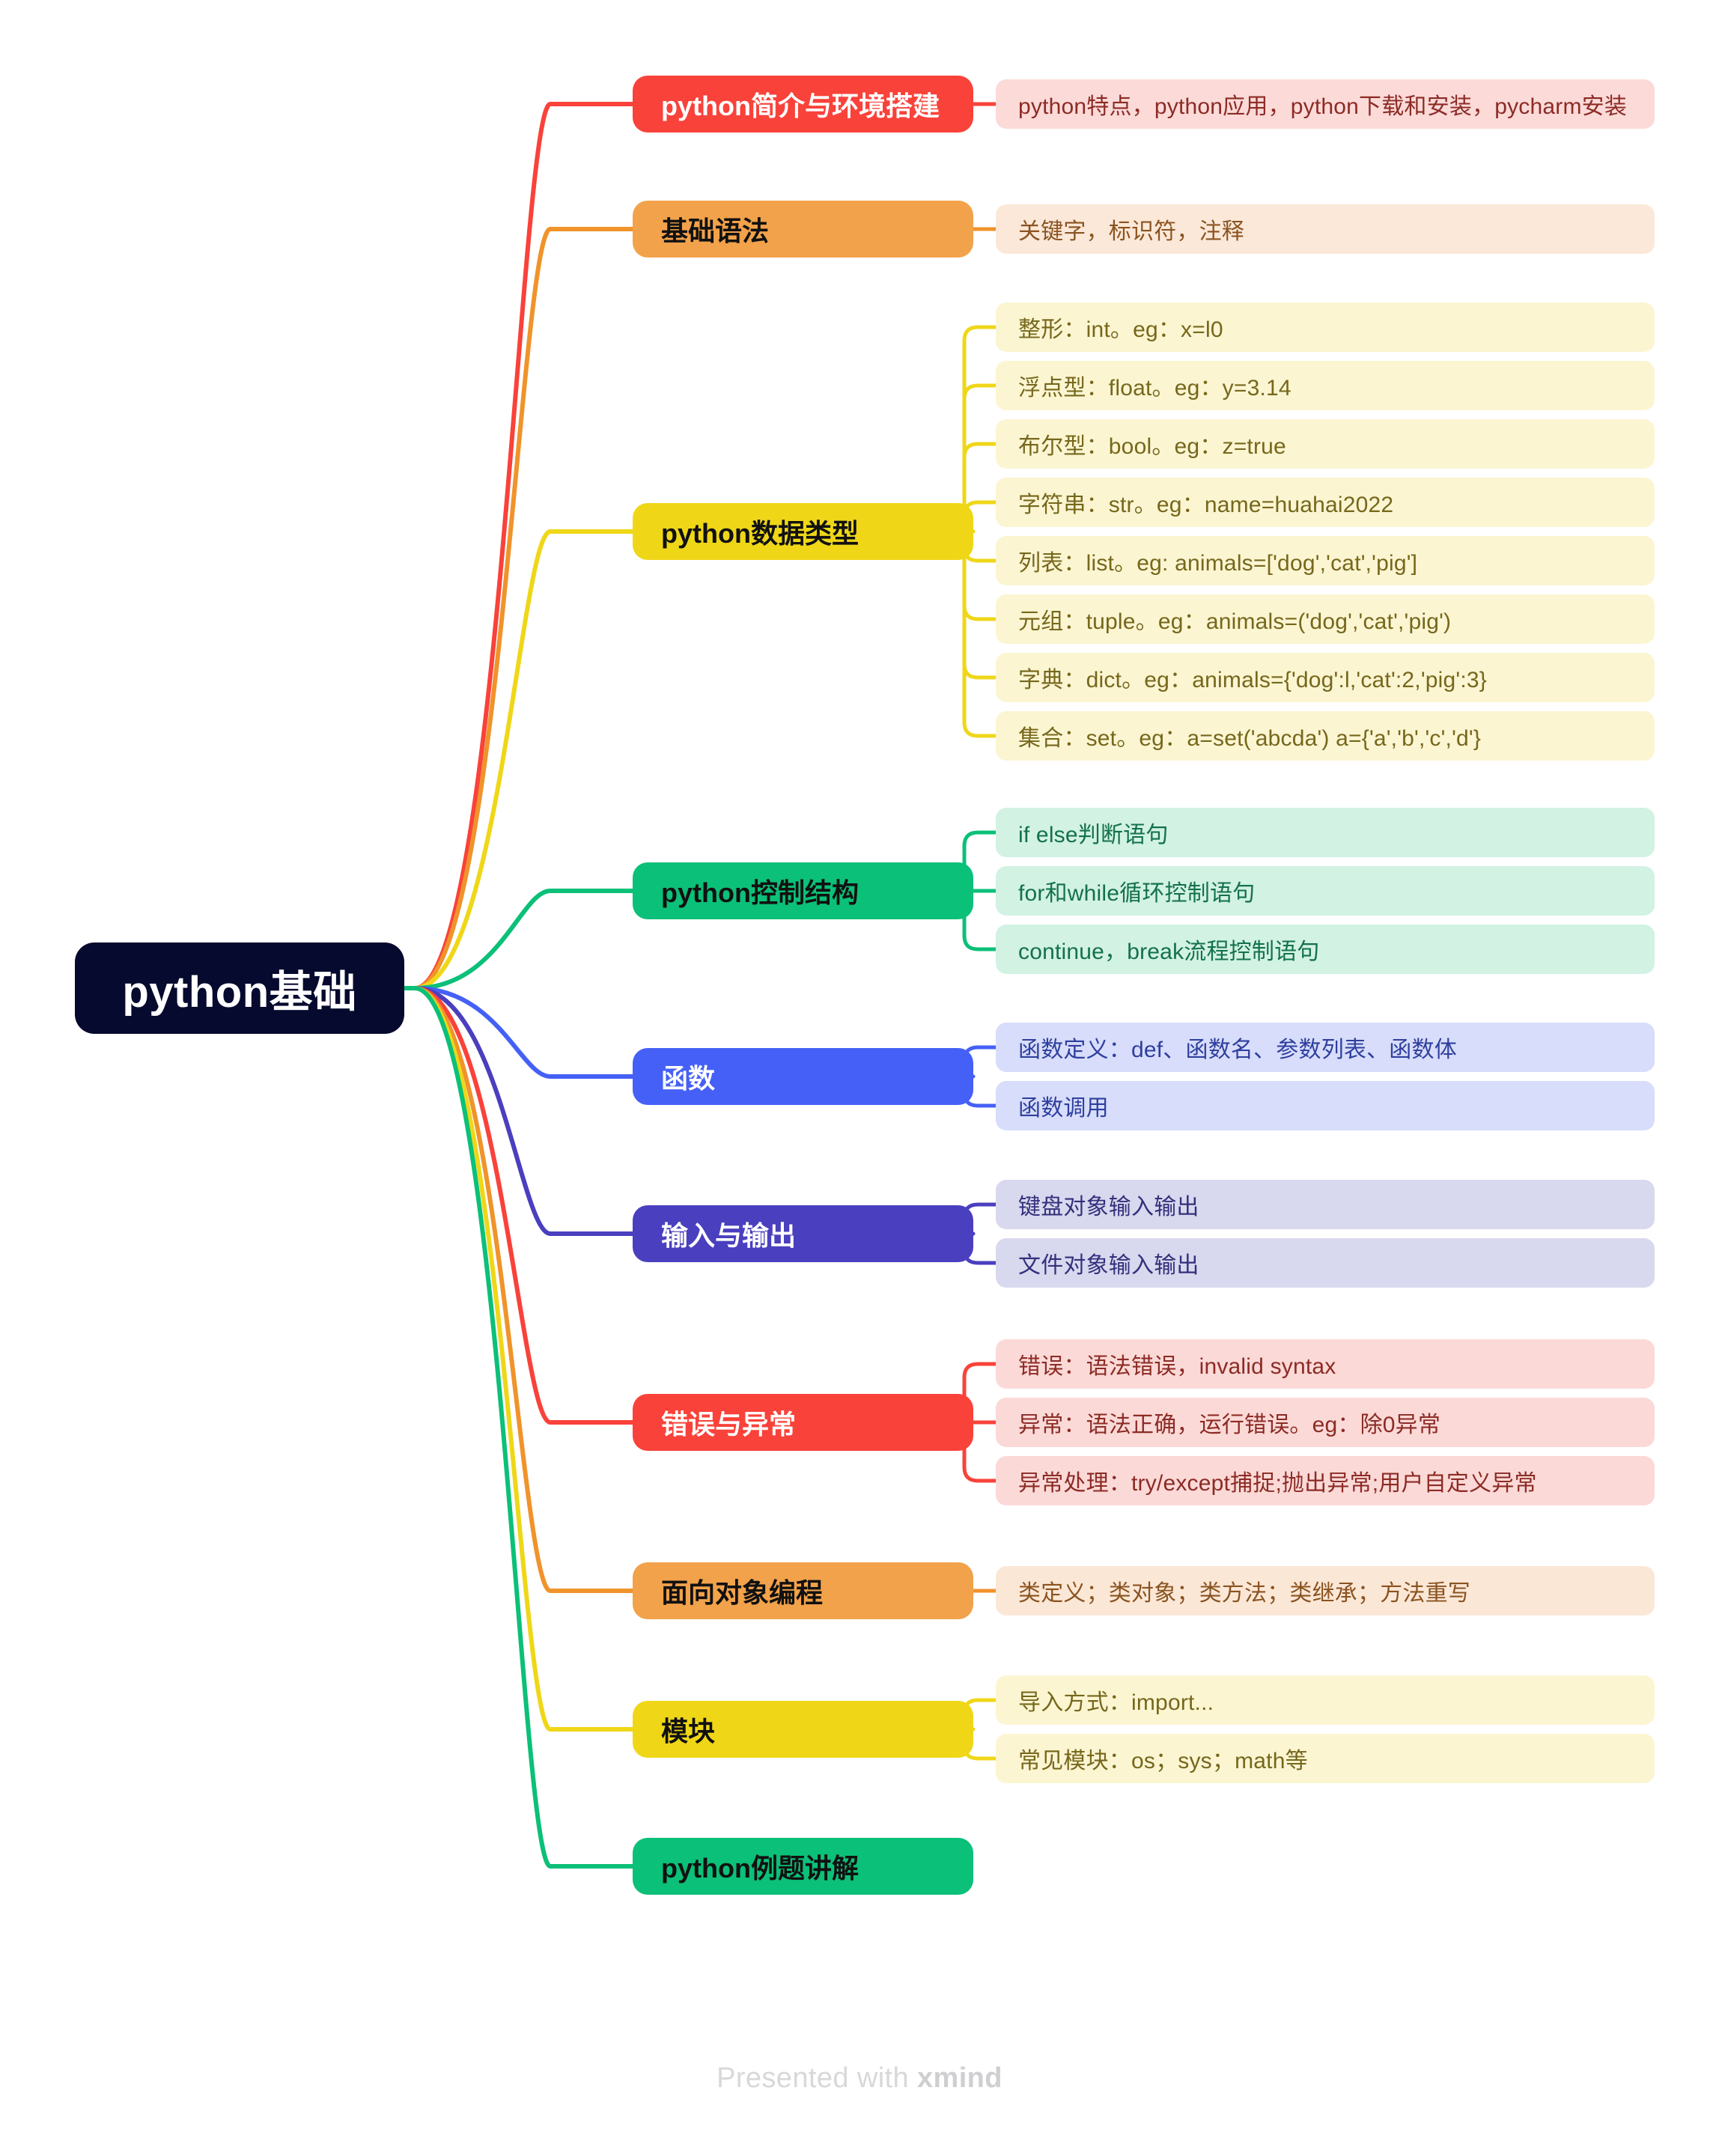 This screenshot has height=2156, width=1719. What do you see at coordinates (1325, 1105) in the screenshot?
I see `leaf-4-1: 函数调用` at bounding box center [1325, 1105].